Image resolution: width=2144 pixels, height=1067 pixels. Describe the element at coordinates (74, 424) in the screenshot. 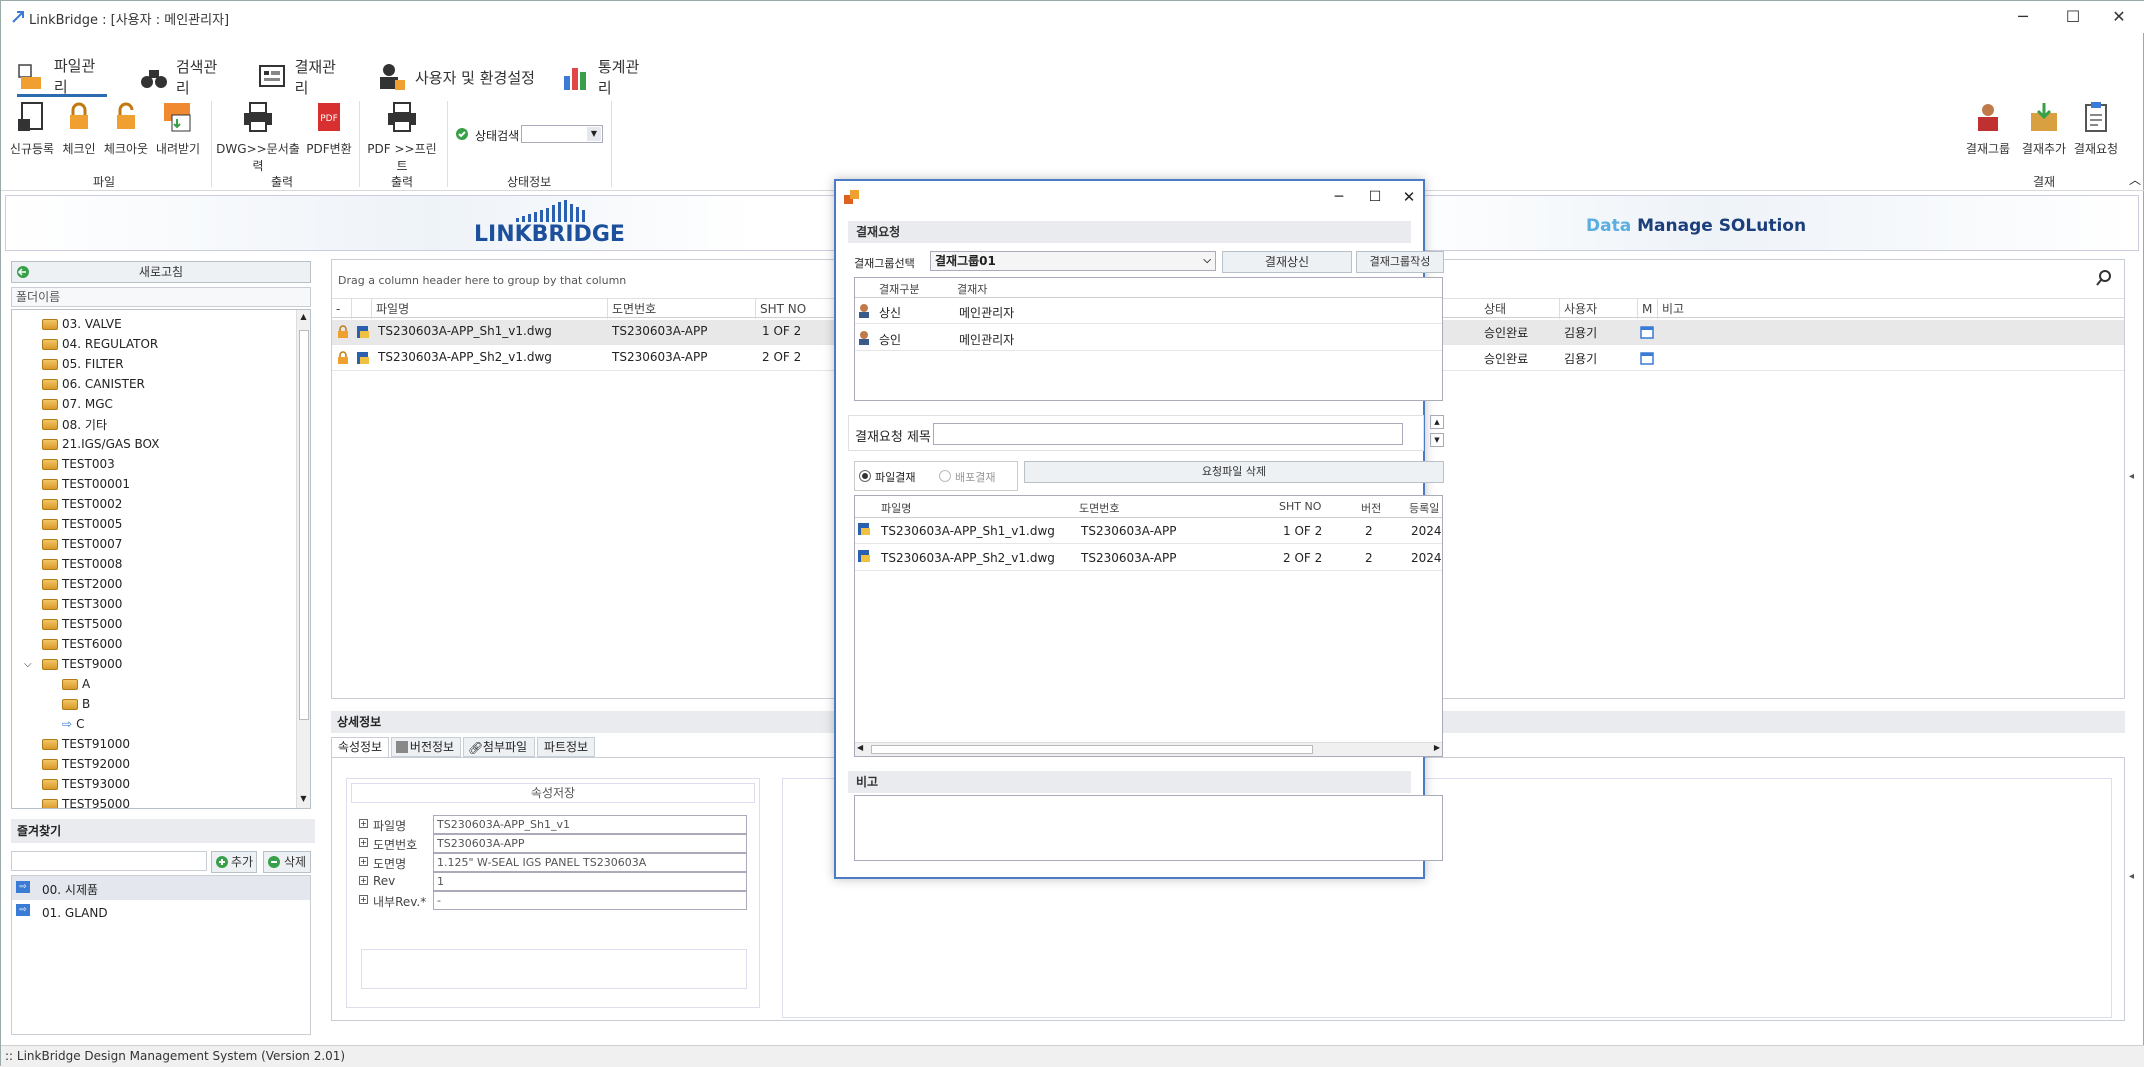

I see `tree-item: 08. 기타` at that location.